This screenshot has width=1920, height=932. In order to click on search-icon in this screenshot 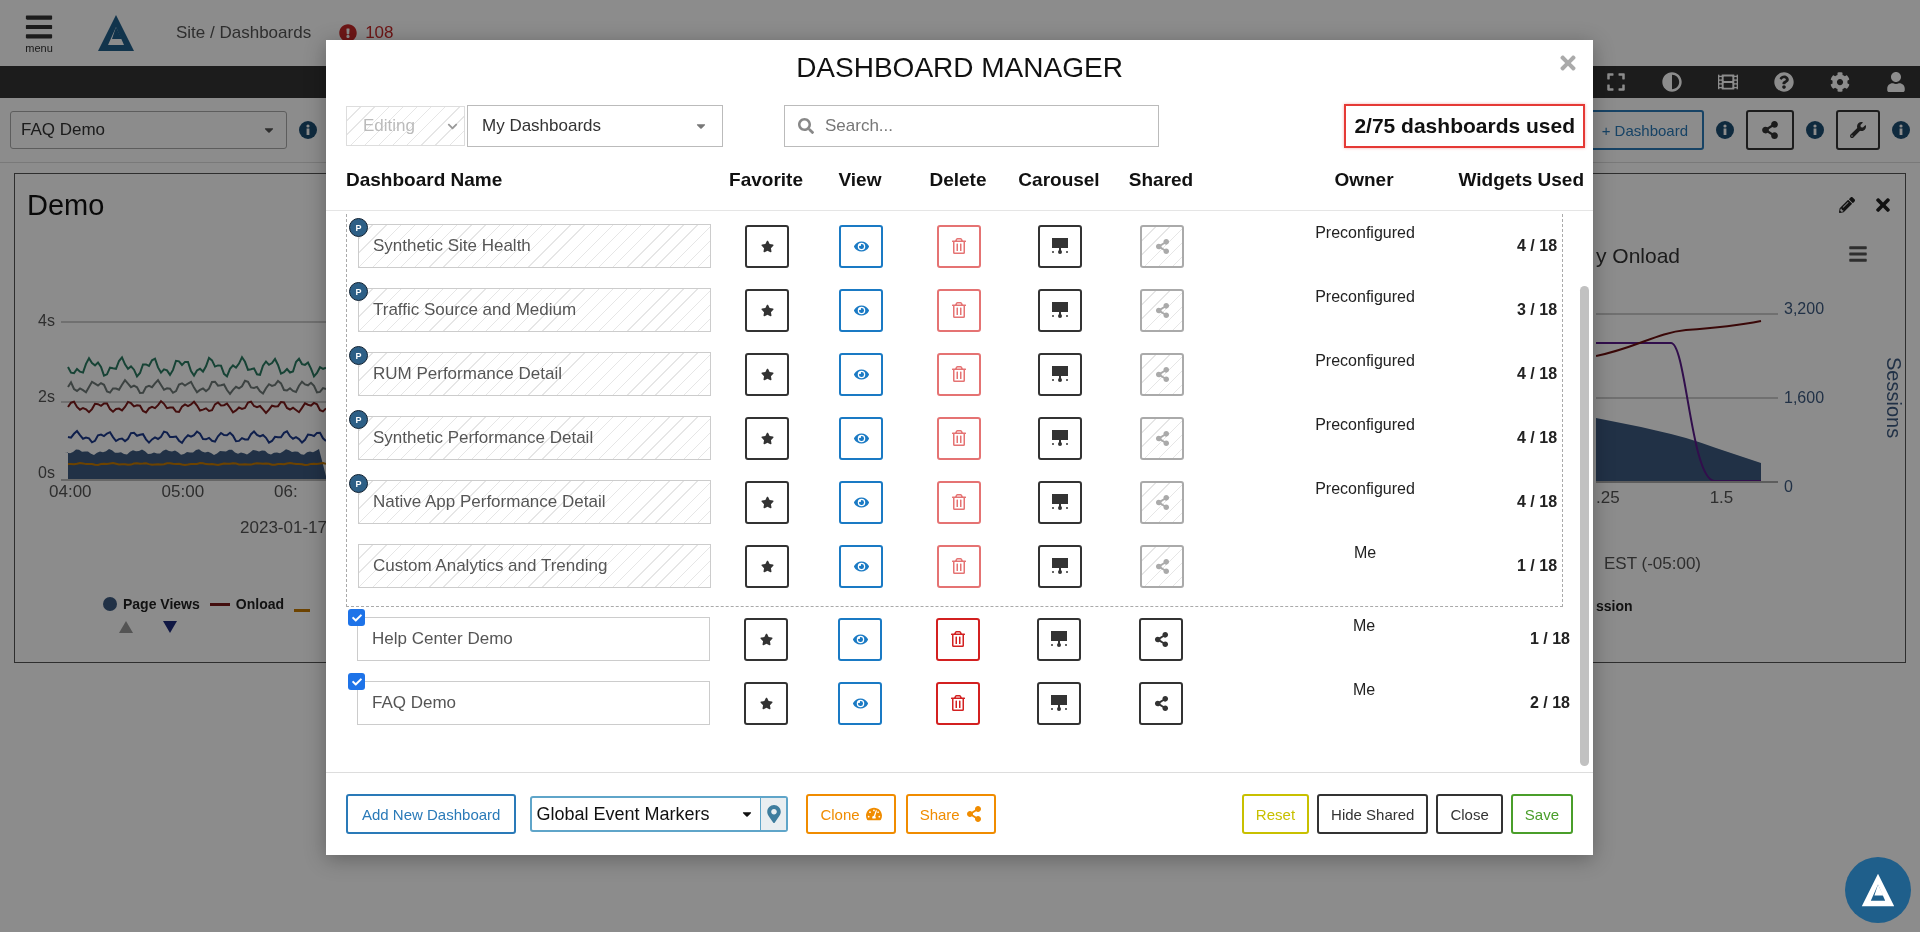, I will do `click(806, 126)`.